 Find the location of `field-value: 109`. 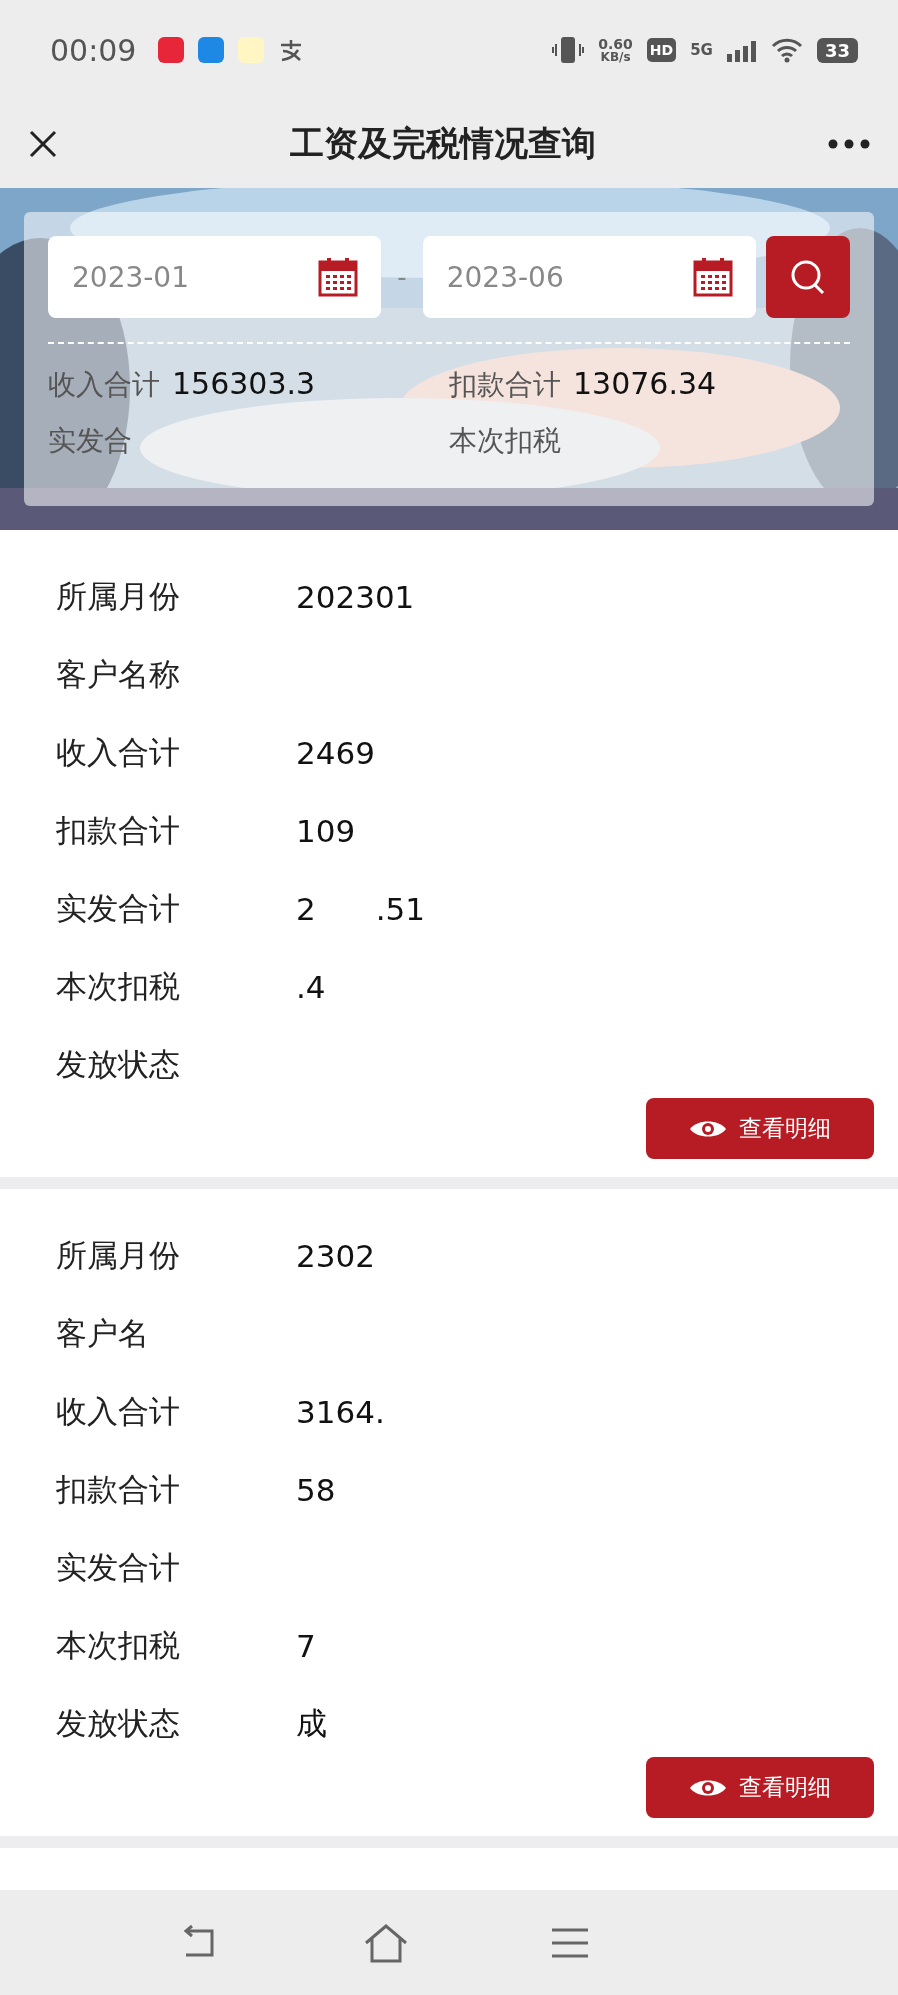

field-value: 109 is located at coordinates (326, 831).